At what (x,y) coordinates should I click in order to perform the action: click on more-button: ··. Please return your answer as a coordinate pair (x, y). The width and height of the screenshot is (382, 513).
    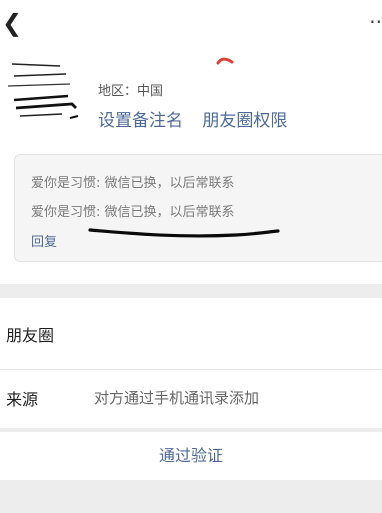
    Looking at the image, I should click on (373, 22).